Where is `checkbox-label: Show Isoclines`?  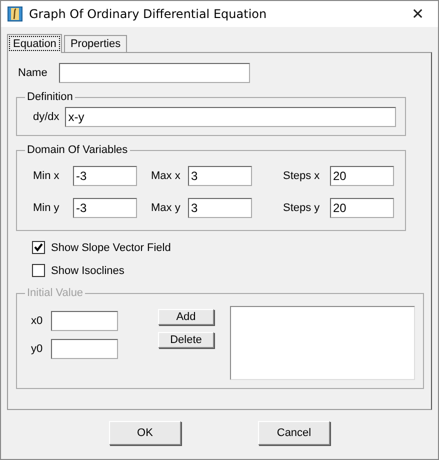 checkbox-label: Show Isoclines is located at coordinates (87, 270).